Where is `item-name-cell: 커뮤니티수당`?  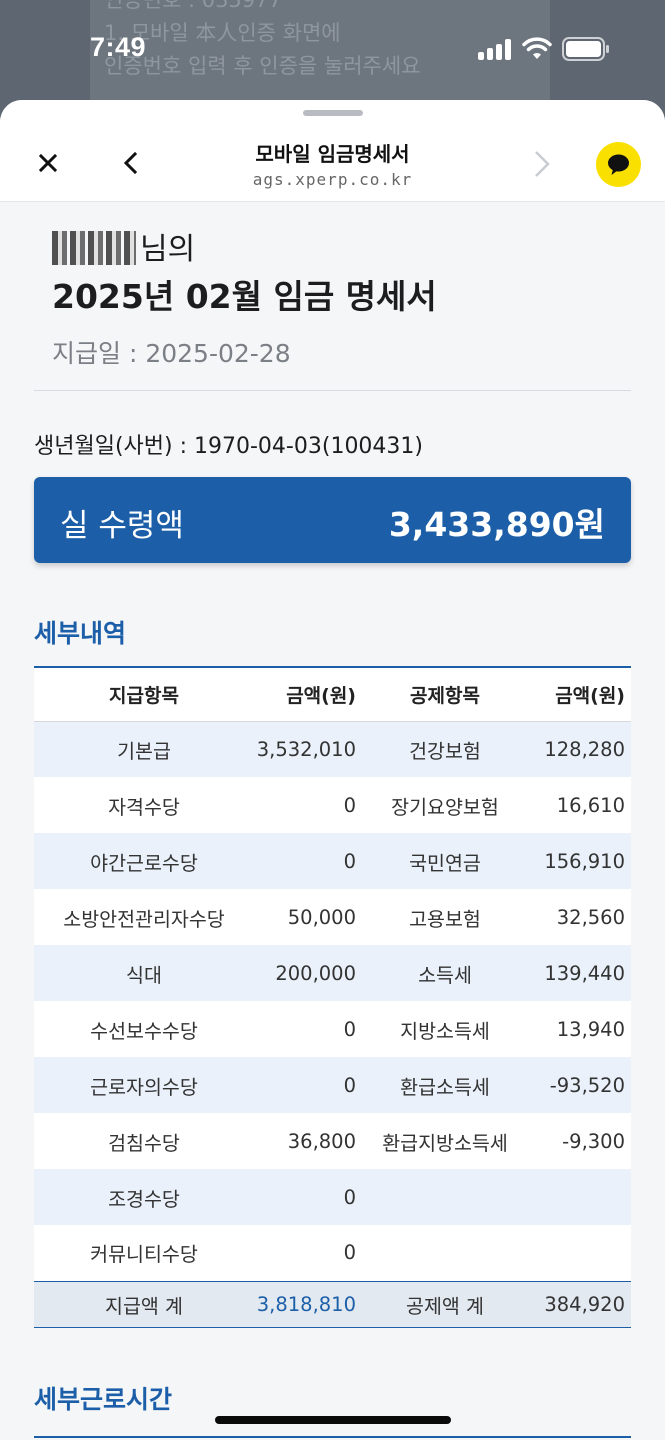 item-name-cell: 커뮤니티수당 is located at coordinates (144, 1253).